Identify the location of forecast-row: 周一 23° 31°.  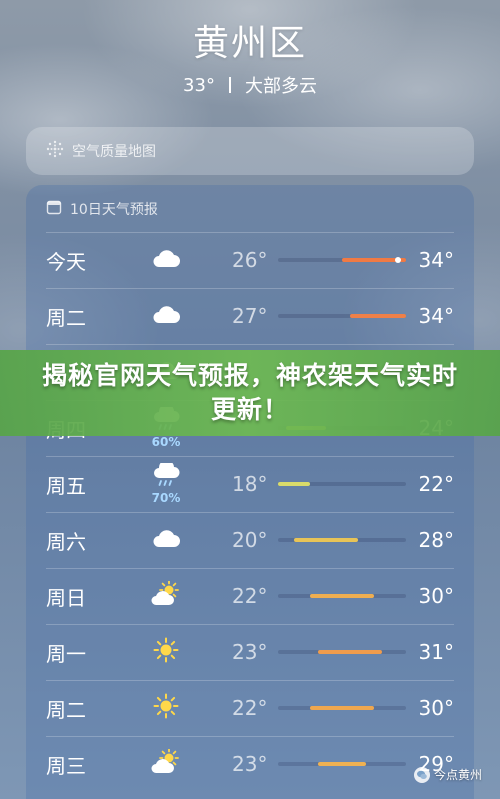
(250, 652).